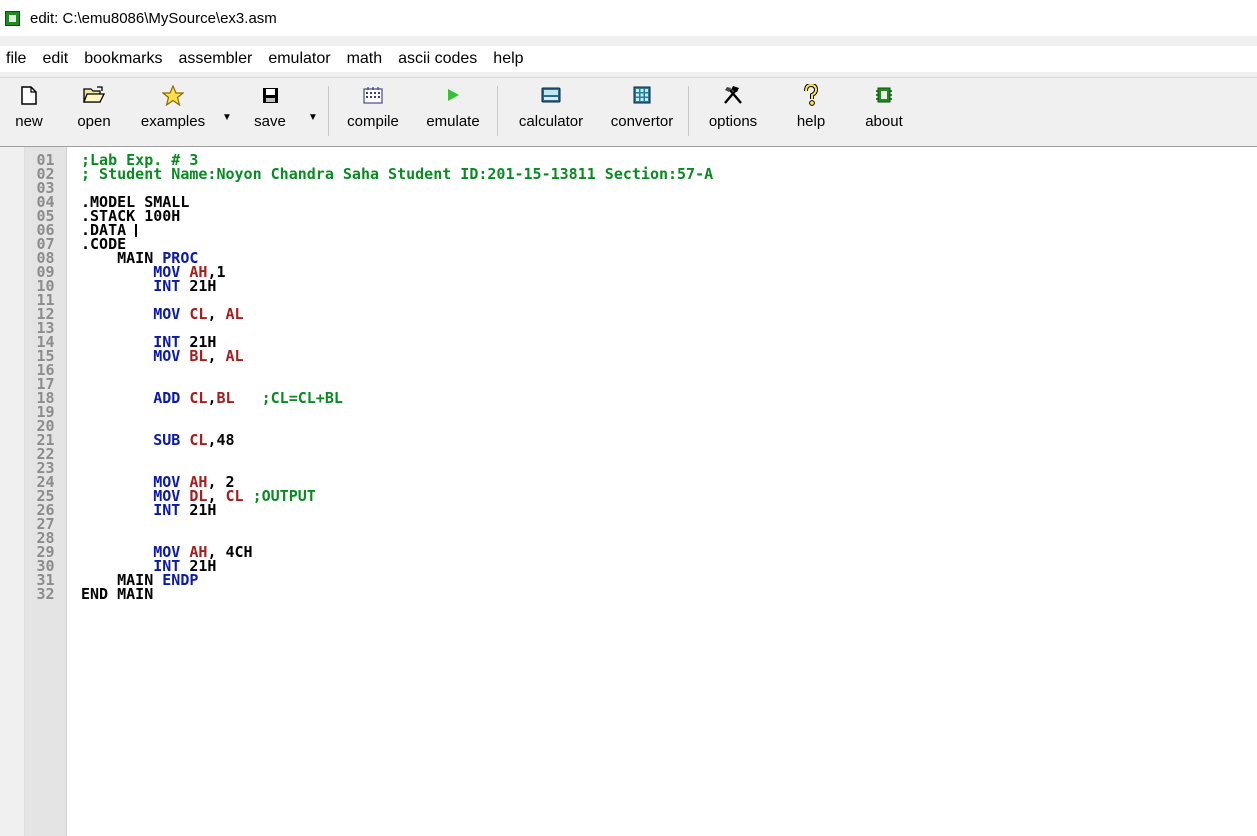 The width and height of the screenshot is (1257, 836). Describe the element at coordinates (669, 202) in the screenshot. I see `code-line: .MODEL SMALL` at that location.